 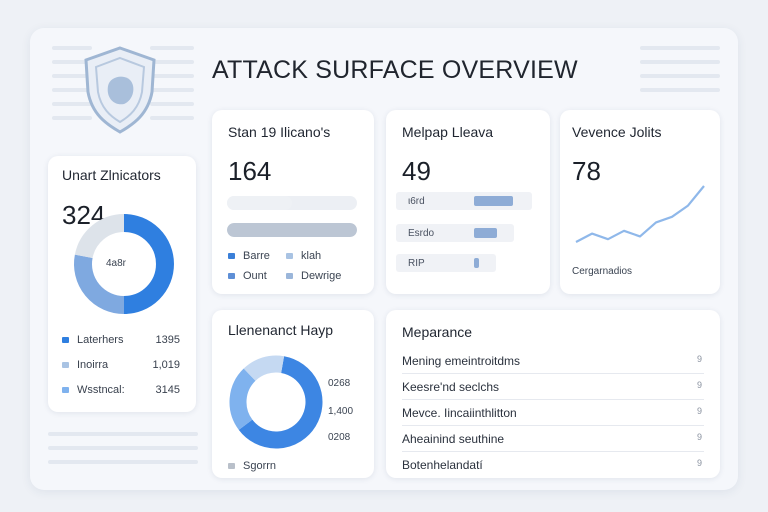 I want to click on list-item: Keesre'nd seclchs 9, so click(x=553, y=387).